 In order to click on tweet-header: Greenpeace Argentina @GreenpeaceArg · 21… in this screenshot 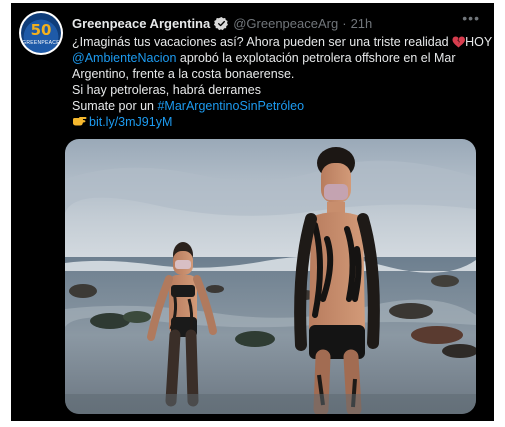, I will do `click(222, 23)`.